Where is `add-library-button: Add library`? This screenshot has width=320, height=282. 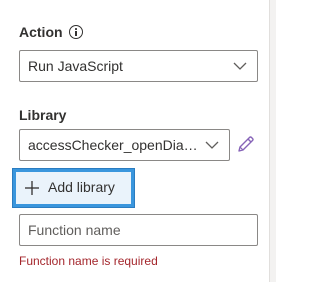
add-library-button: Add library is located at coordinates (73, 188).